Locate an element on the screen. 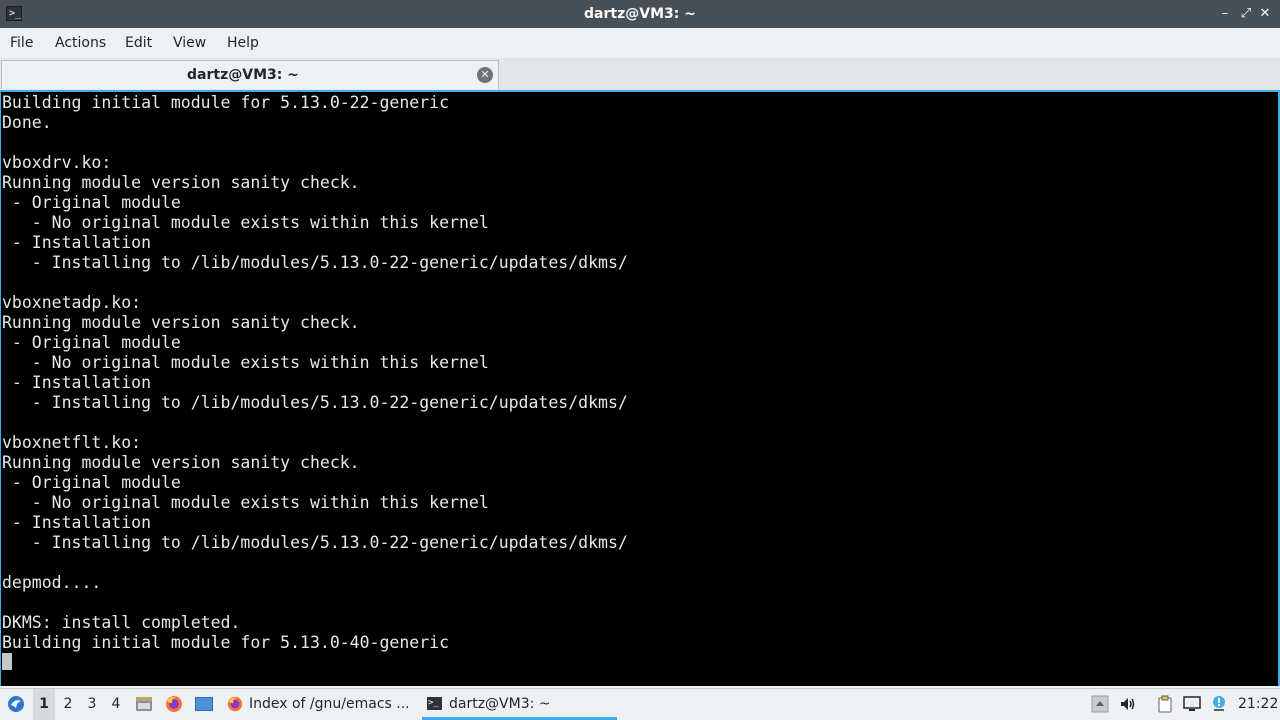 This screenshot has width=1280, height=720. menu-bar: File Actions Edit View Help is located at coordinates (640, 43).